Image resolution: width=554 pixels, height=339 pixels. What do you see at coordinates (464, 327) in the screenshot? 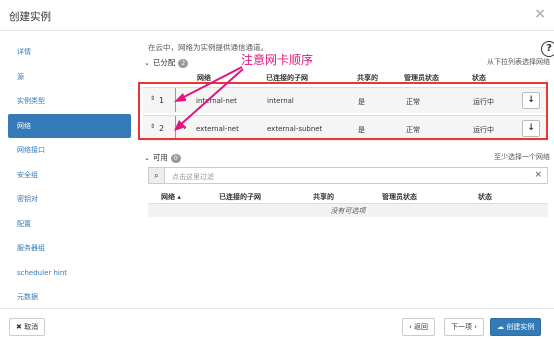
I see `next-button: 下一项 ›` at bounding box center [464, 327].